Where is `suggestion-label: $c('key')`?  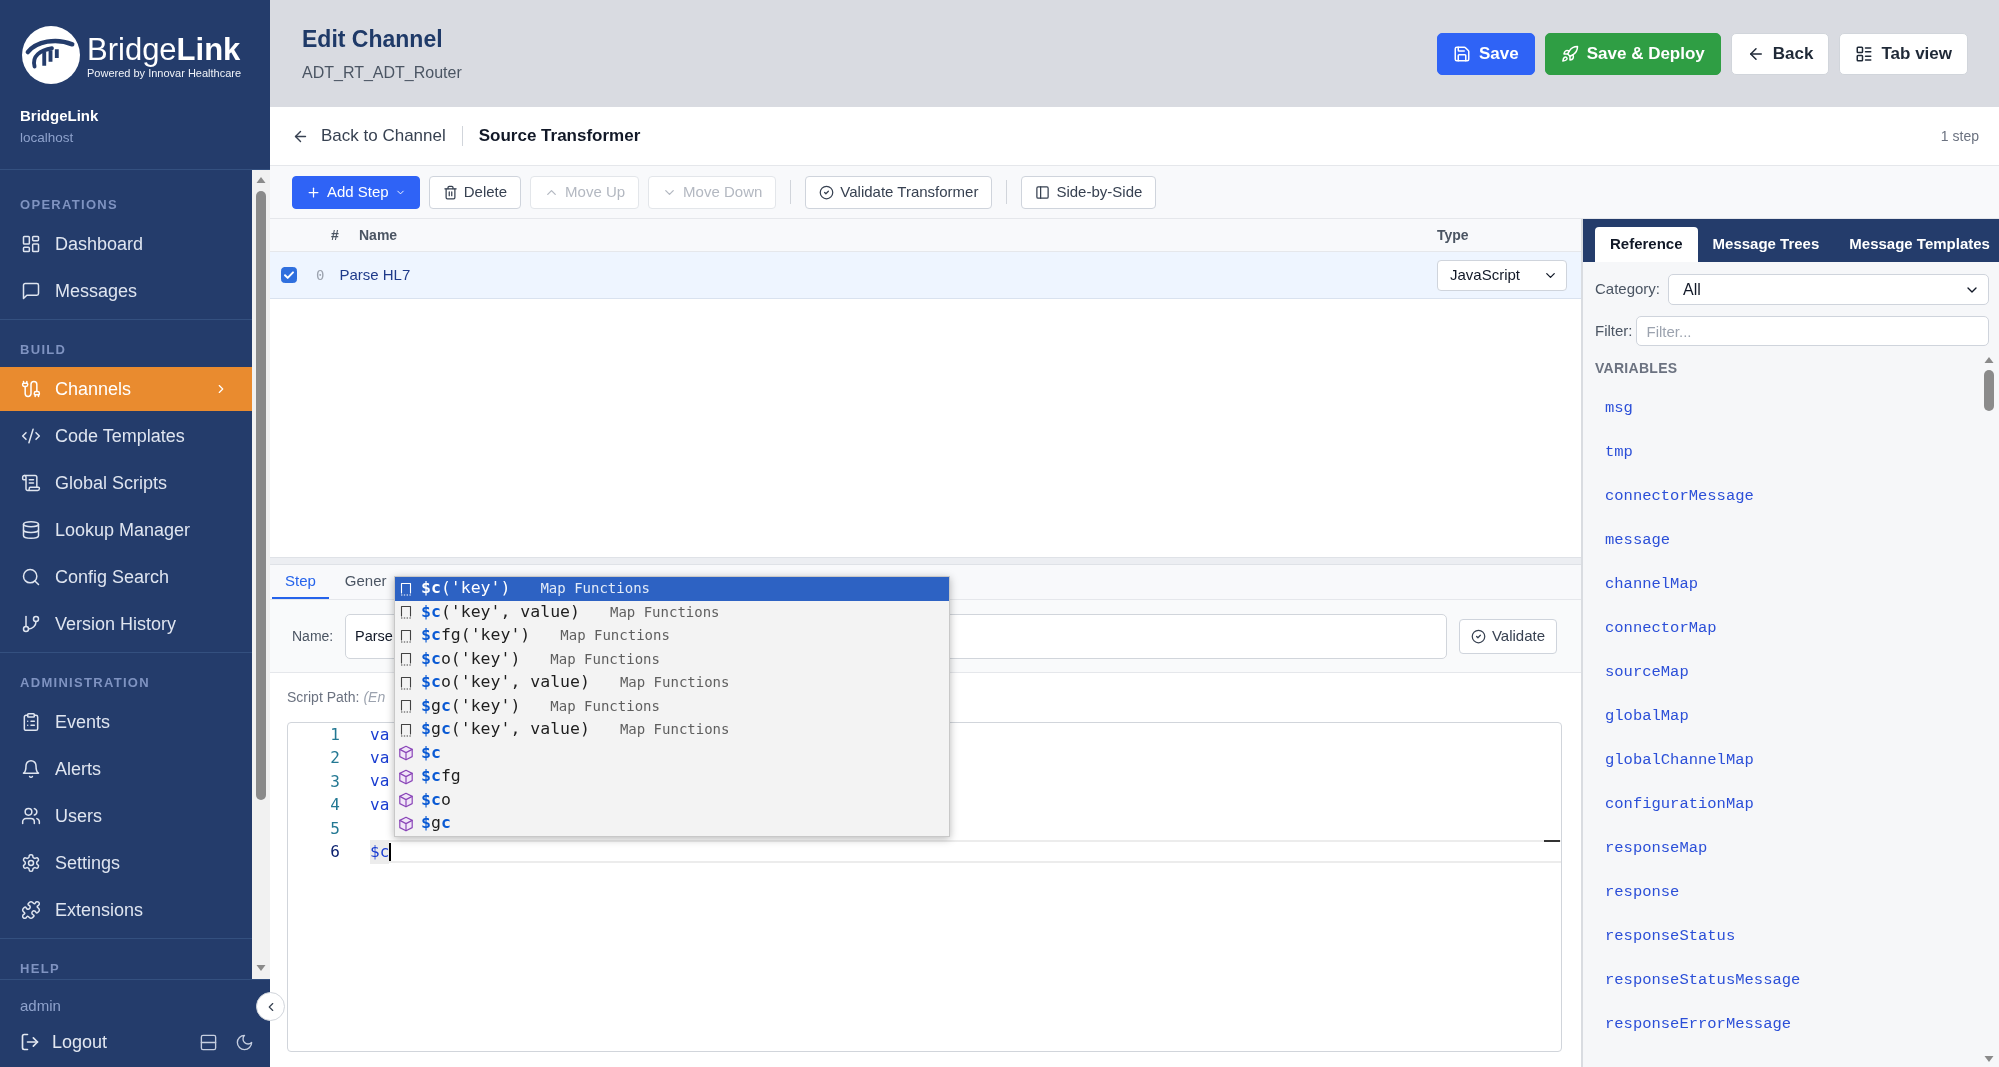 suggestion-label: $c('key') is located at coordinates (466, 588).